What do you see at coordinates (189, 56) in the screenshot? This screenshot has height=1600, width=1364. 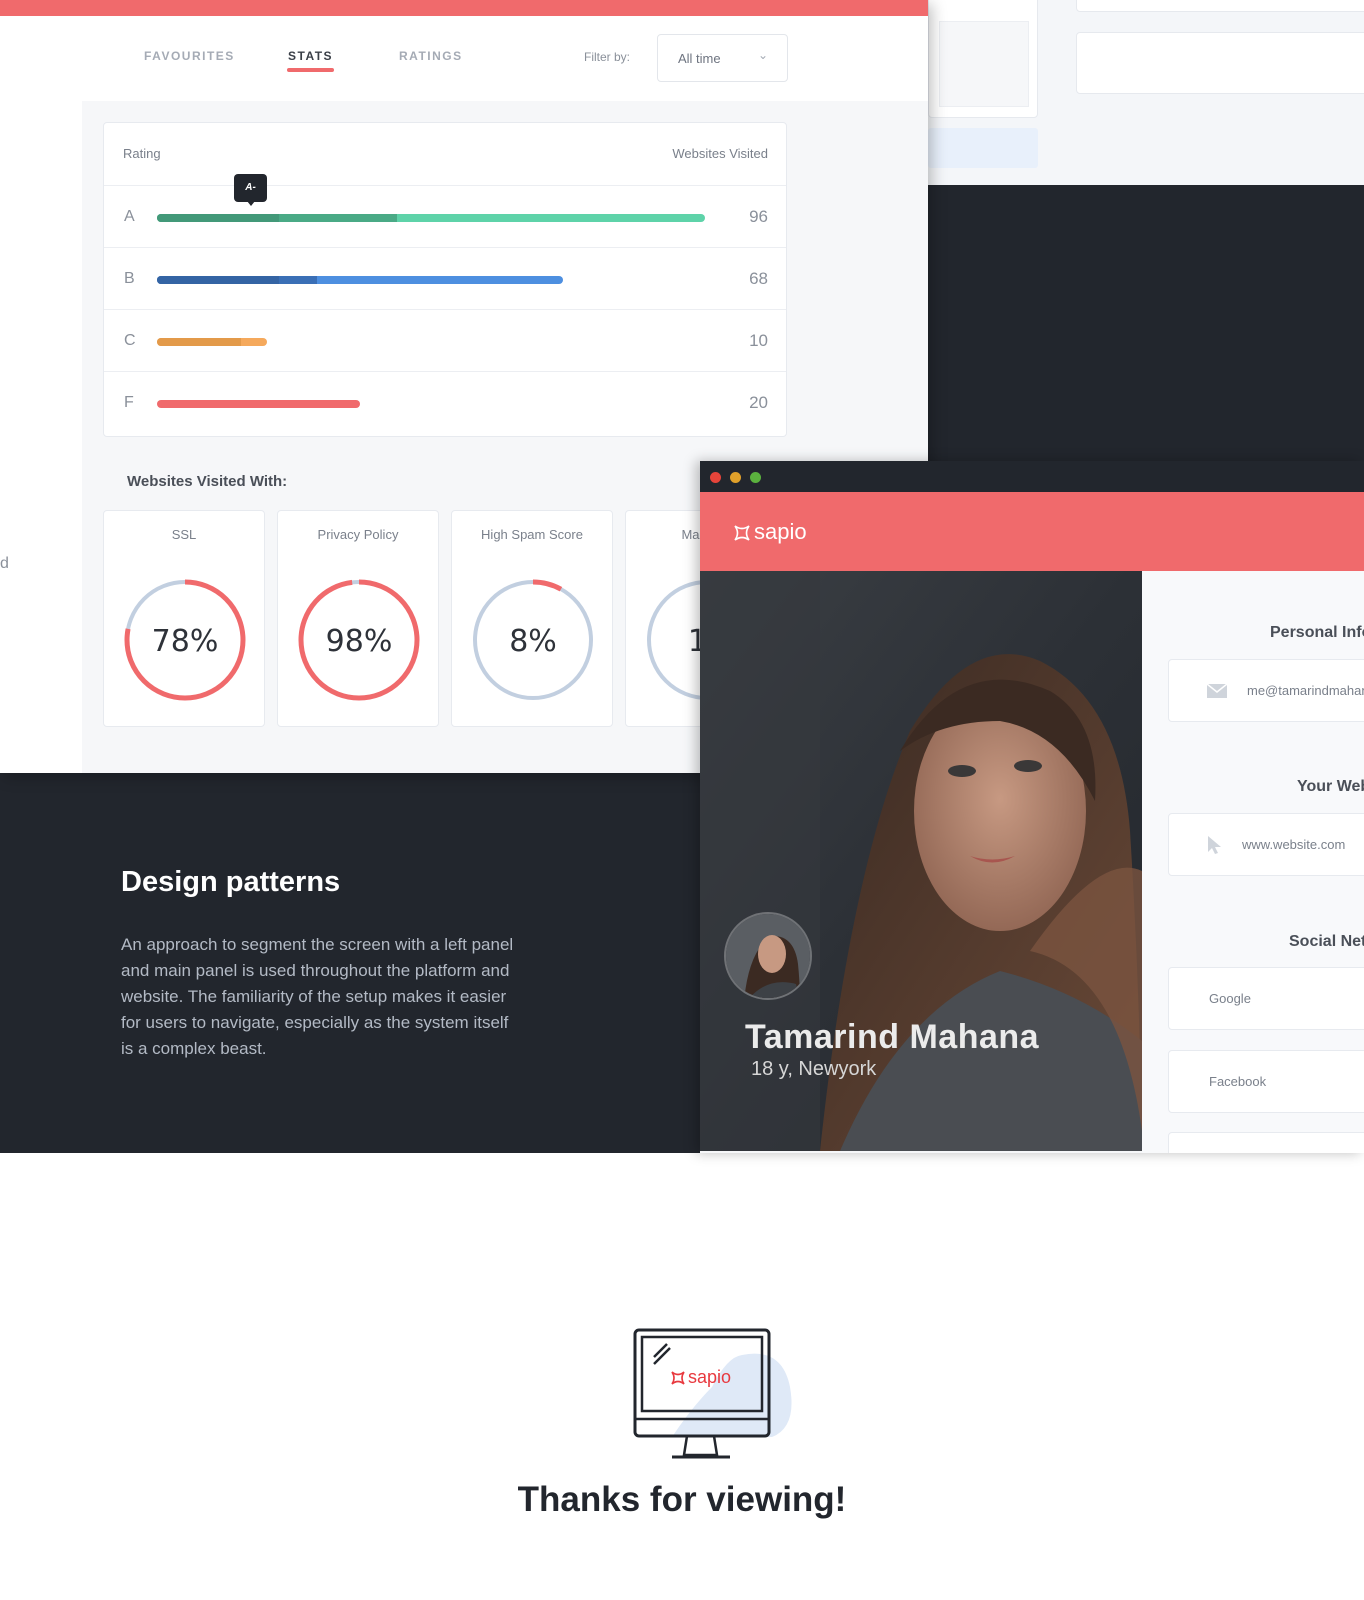 I see `tab-favourites: FAVOURITES` at bounding box center [189, 56].